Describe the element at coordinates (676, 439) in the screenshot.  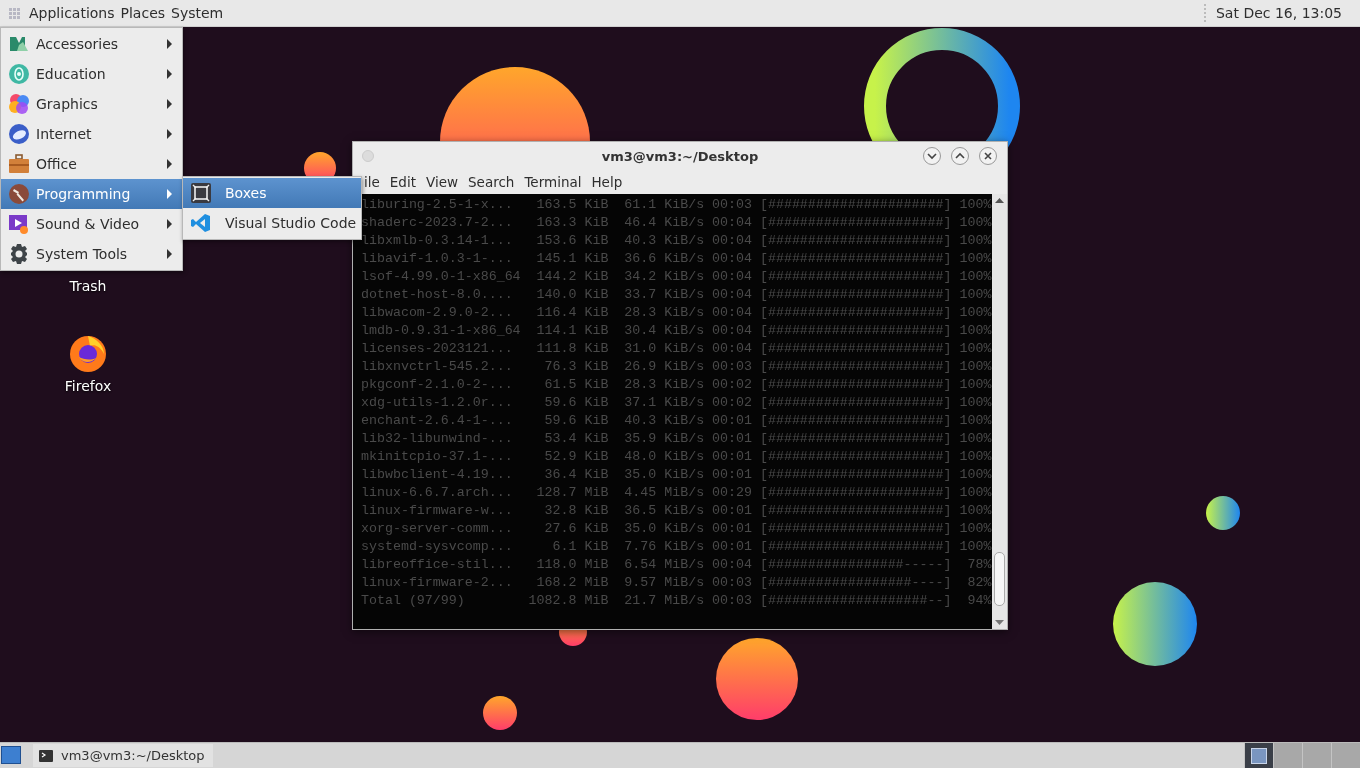
I see `terminal-line: lib32-libunwind-... 53.4 KiB 35.9 KiB/s 00:01 [######################] 100%` at that location.